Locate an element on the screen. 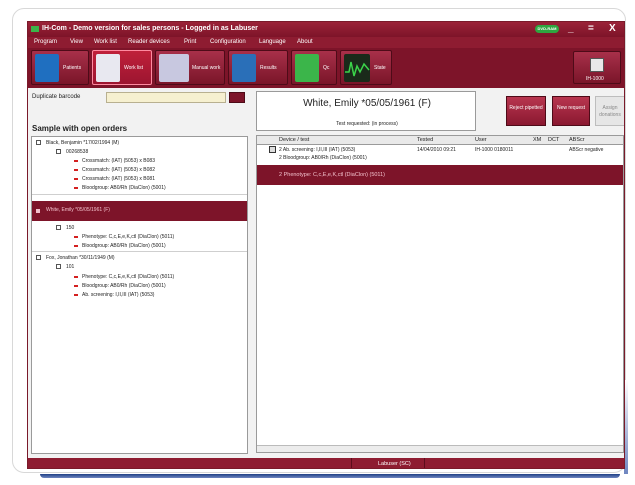 Image resolution: width=635 pixels, height=485 pixels. reject-pipetted-button: Reject pipetted is located at coordinates (526, 111).